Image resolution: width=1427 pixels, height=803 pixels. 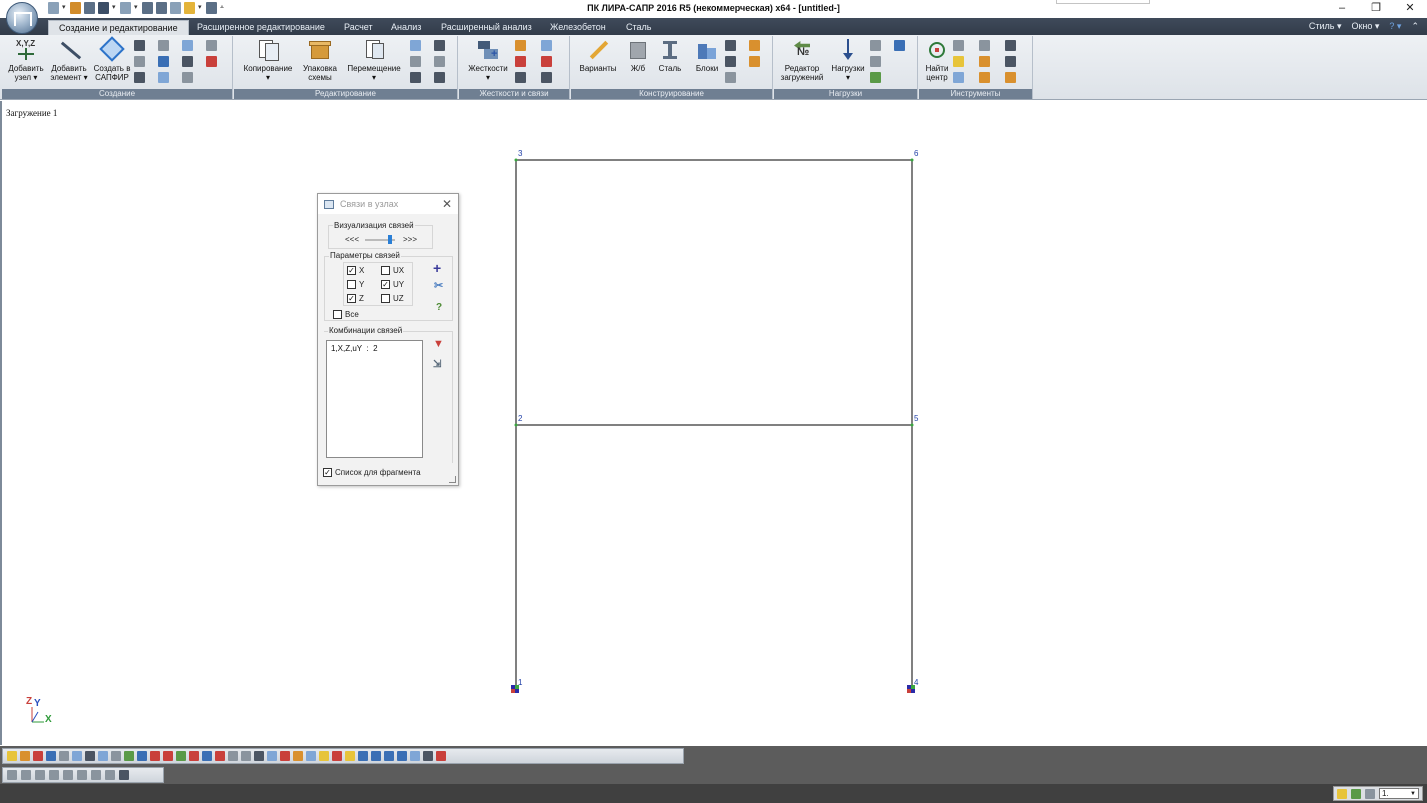 I want to click on spring-icon, so click(x=546, y=77).